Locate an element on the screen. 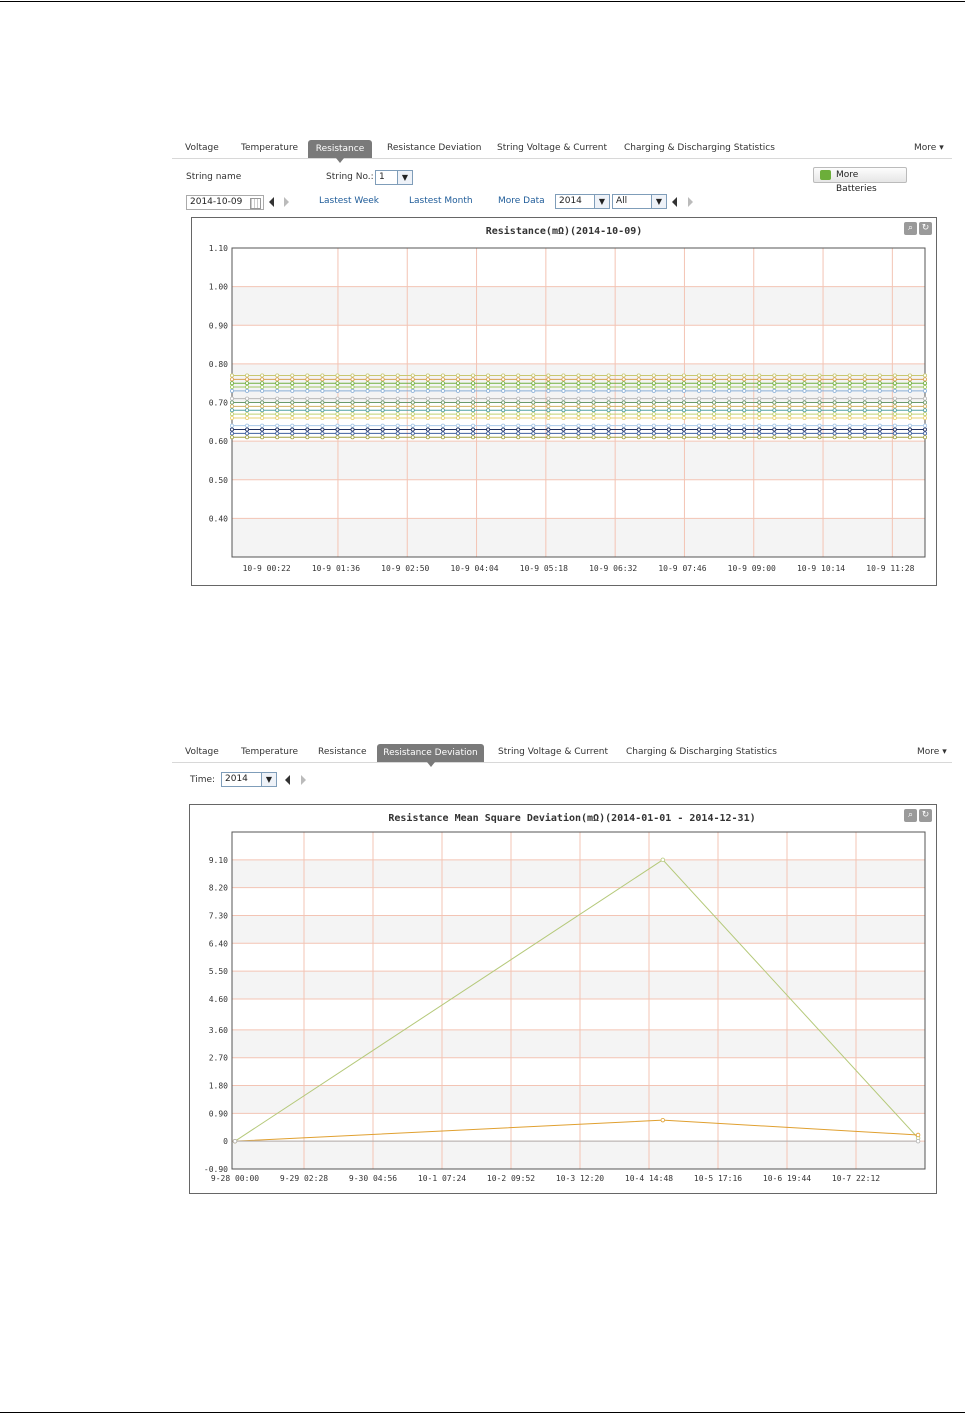  y-tick-label: 2.70 is located at coordinates (218, 1058).